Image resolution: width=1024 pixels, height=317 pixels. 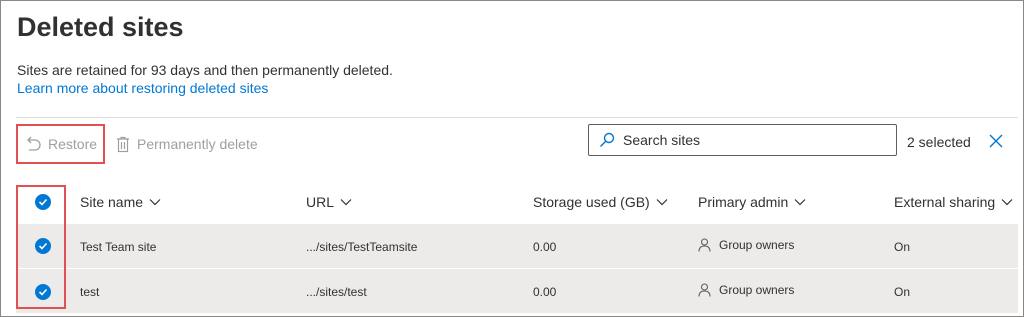 What do you see at coordinates (41, 247) in the screenshot?
I see `checkbox-highlight-box` at bounding box center [41, 247].